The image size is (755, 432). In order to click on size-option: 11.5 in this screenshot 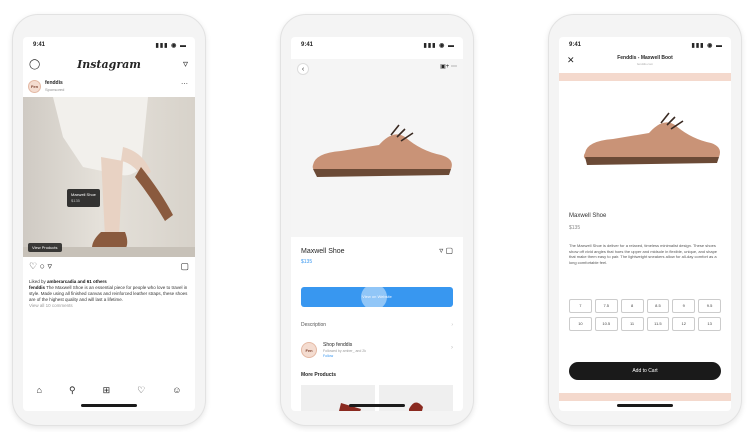, I will do `click(658, 324)`.